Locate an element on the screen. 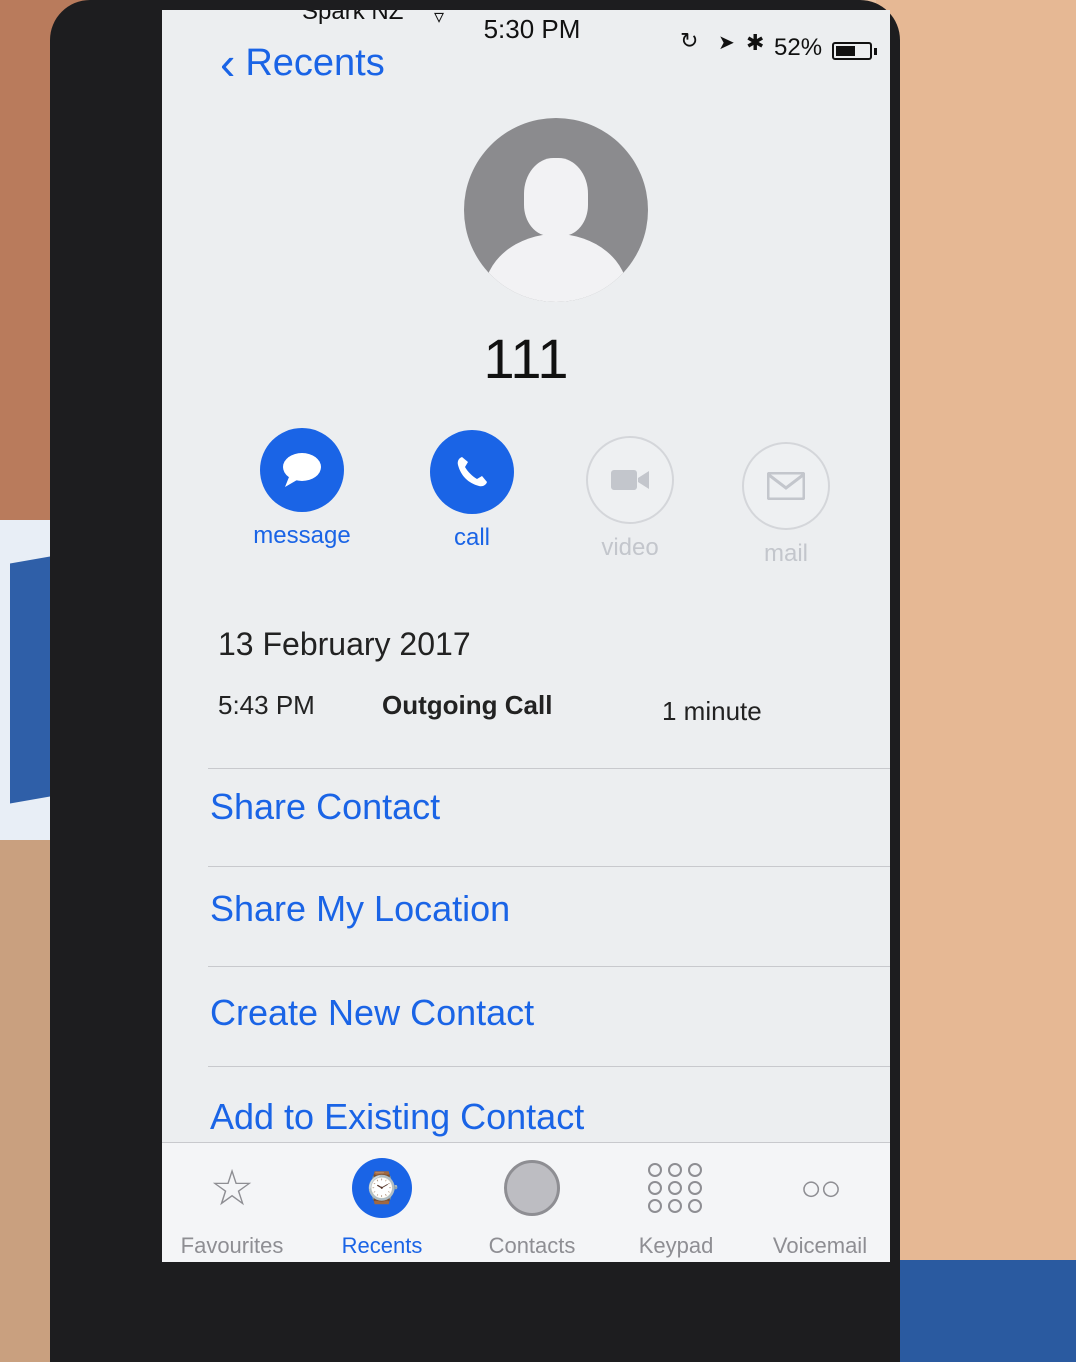  location-arrow-icon: ➤ is located at coordinates (726, 43).